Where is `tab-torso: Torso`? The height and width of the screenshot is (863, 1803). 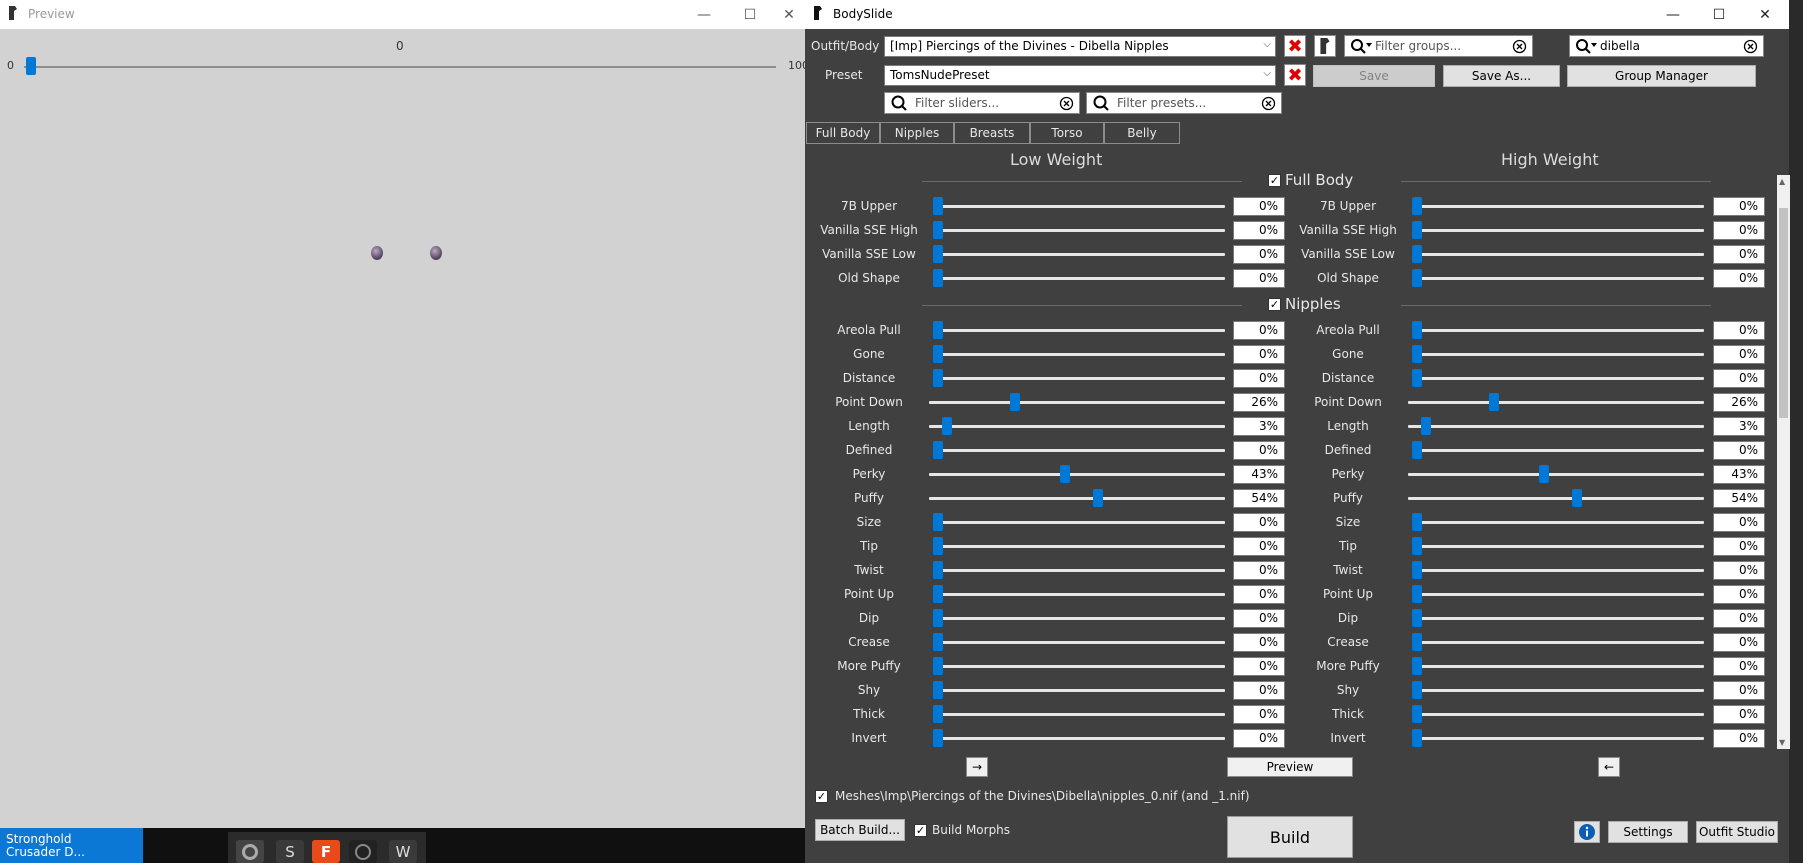
tab-torso: Torso is located at coordinates (1067, 133).